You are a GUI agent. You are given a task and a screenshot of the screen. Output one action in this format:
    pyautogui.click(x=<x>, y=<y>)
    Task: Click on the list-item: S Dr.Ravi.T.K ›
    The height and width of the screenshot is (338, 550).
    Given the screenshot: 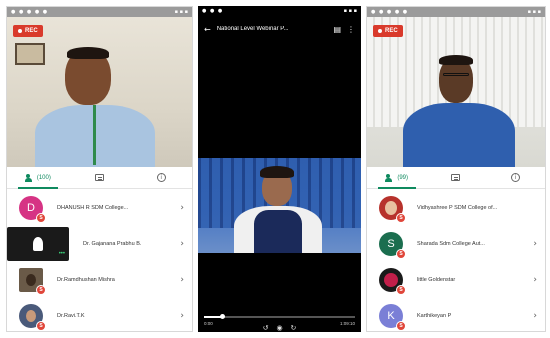 What is the action you would take?
    pyautogui.click(x=99, y=314)
    